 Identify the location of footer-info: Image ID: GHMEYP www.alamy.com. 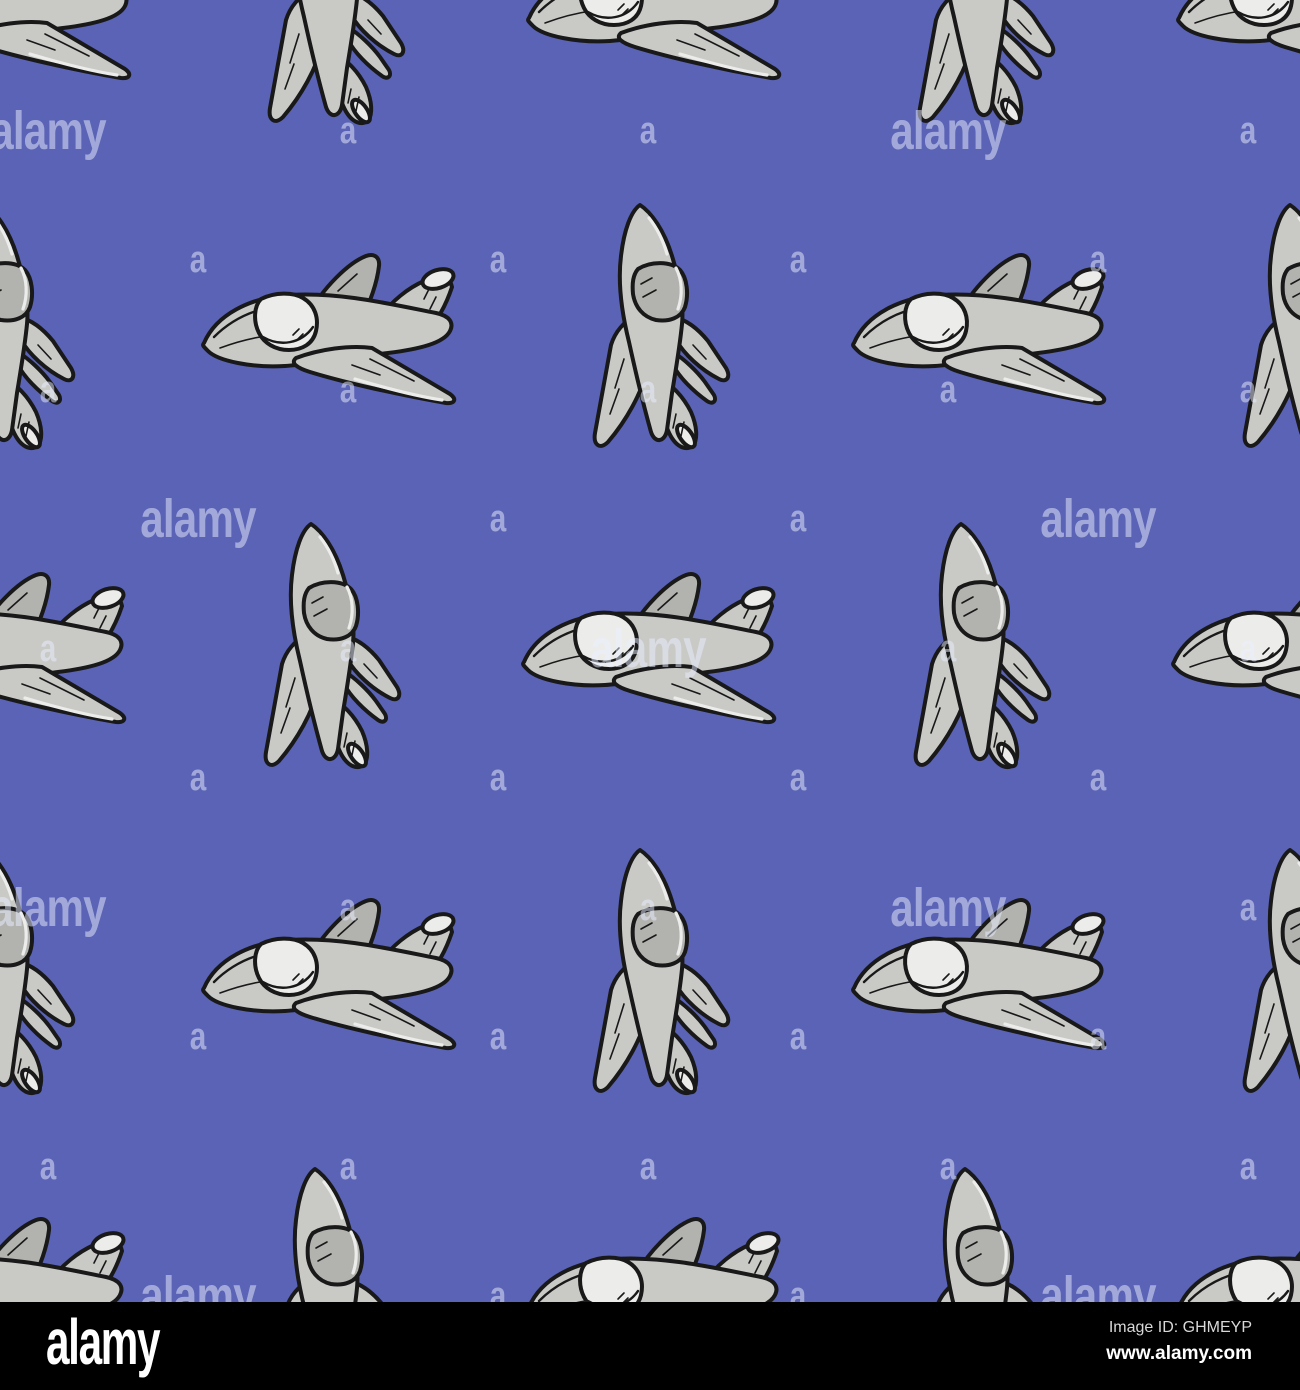
(1179, 1342).